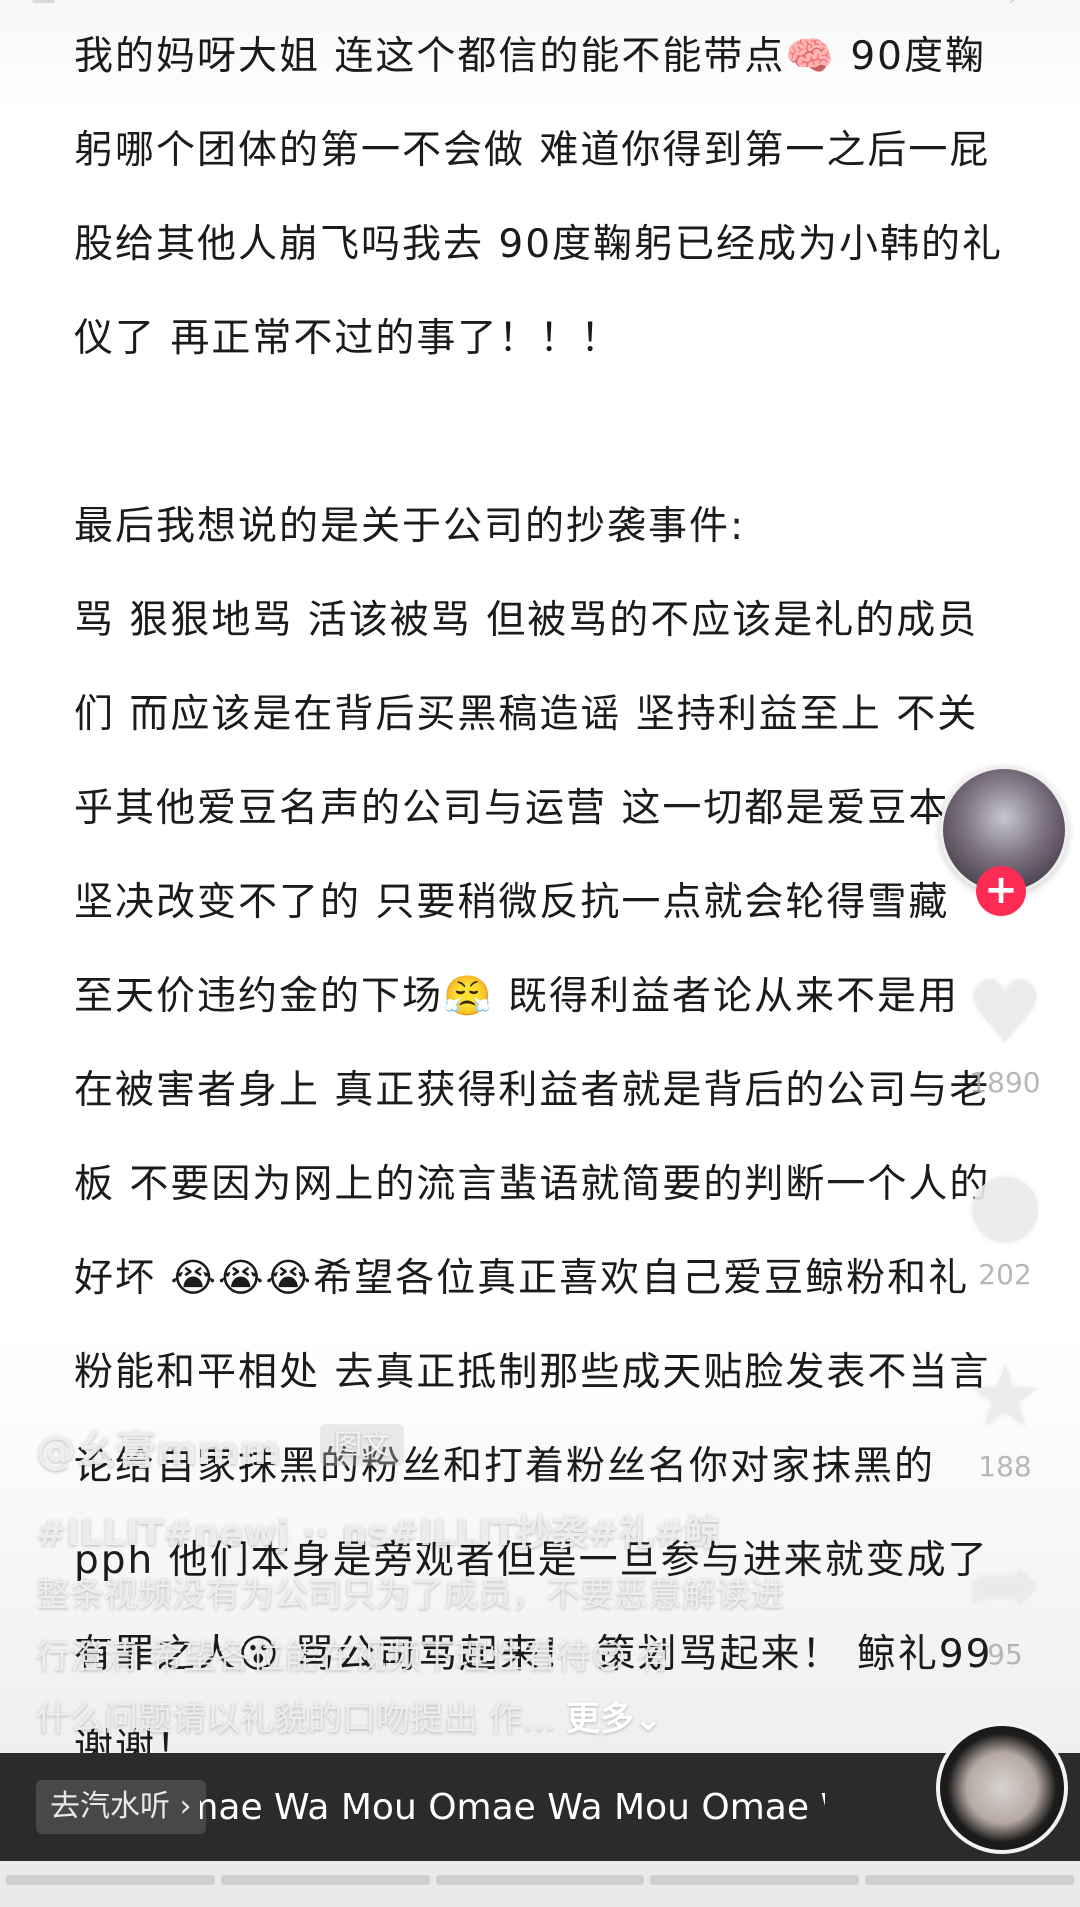  I want to click on article-line: 板 不要因为网上的流言蜚语就简要的判断一个人的, so click(532, 1184).